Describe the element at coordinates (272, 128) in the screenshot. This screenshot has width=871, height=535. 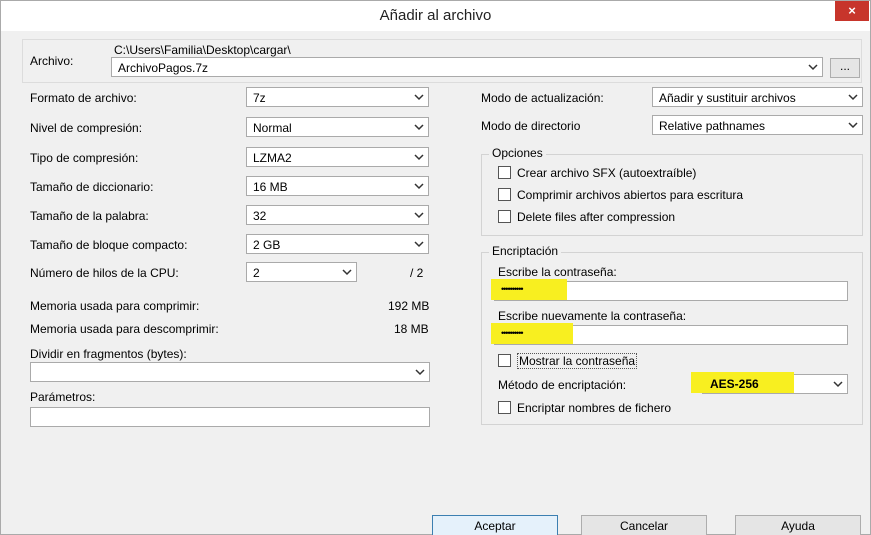
I see `level-value: Normal` at that location.